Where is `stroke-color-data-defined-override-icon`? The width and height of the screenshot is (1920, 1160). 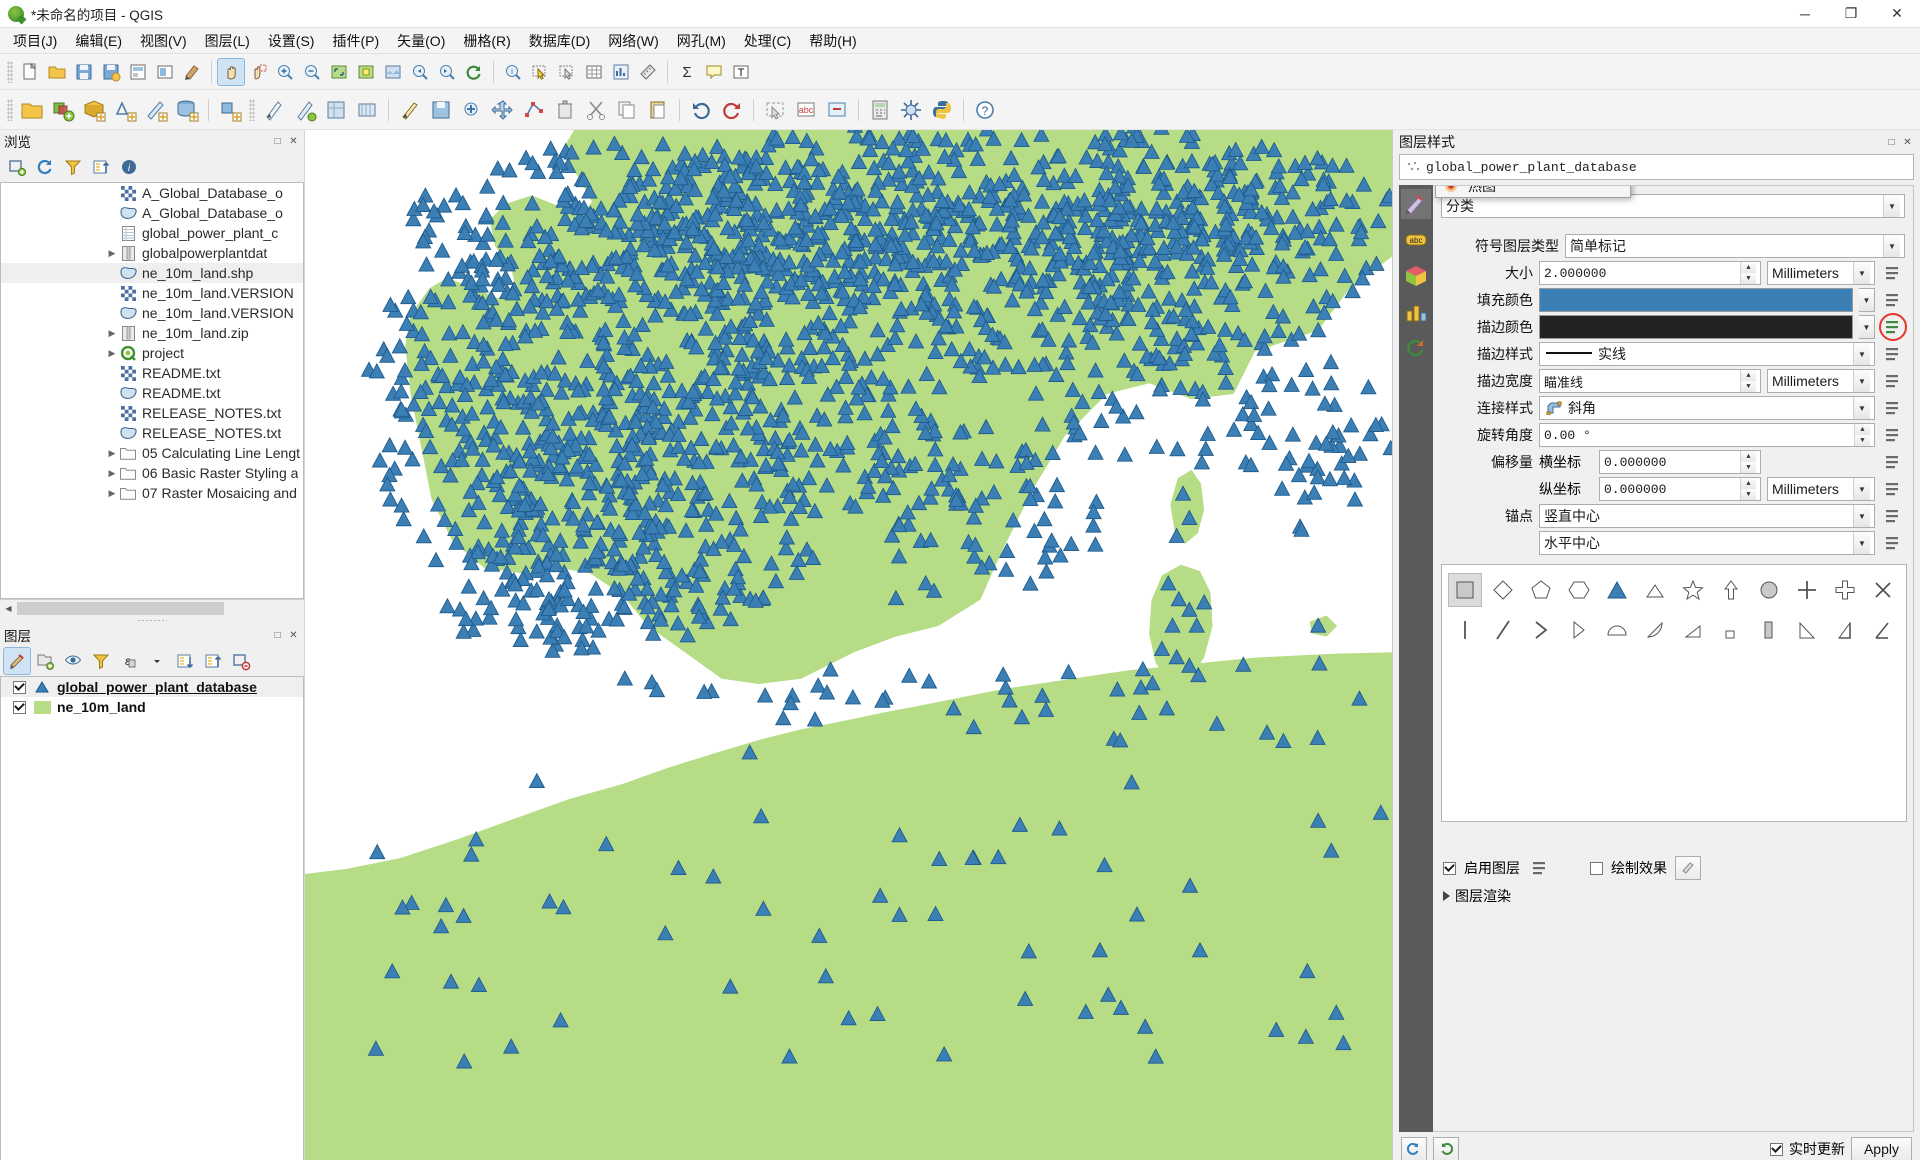
stroke-color-data-defined-override-icon is located at coordinates (1893, 327).